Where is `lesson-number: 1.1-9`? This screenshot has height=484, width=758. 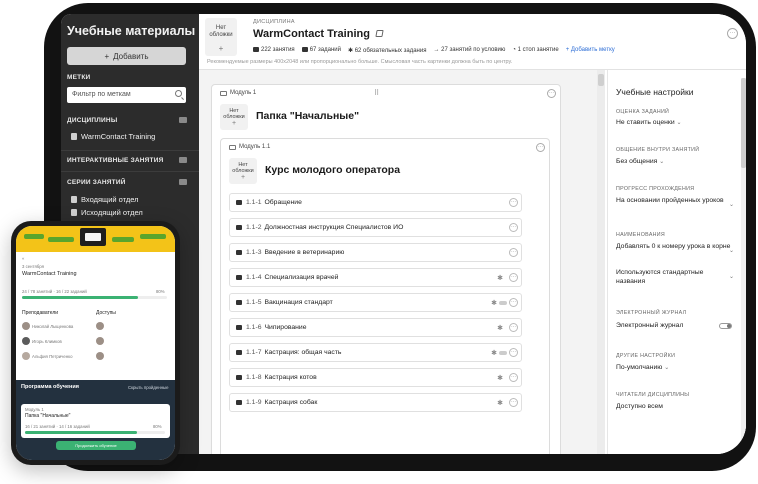
lesson-number: 1.1-9 is located at coordinates (254, 402).